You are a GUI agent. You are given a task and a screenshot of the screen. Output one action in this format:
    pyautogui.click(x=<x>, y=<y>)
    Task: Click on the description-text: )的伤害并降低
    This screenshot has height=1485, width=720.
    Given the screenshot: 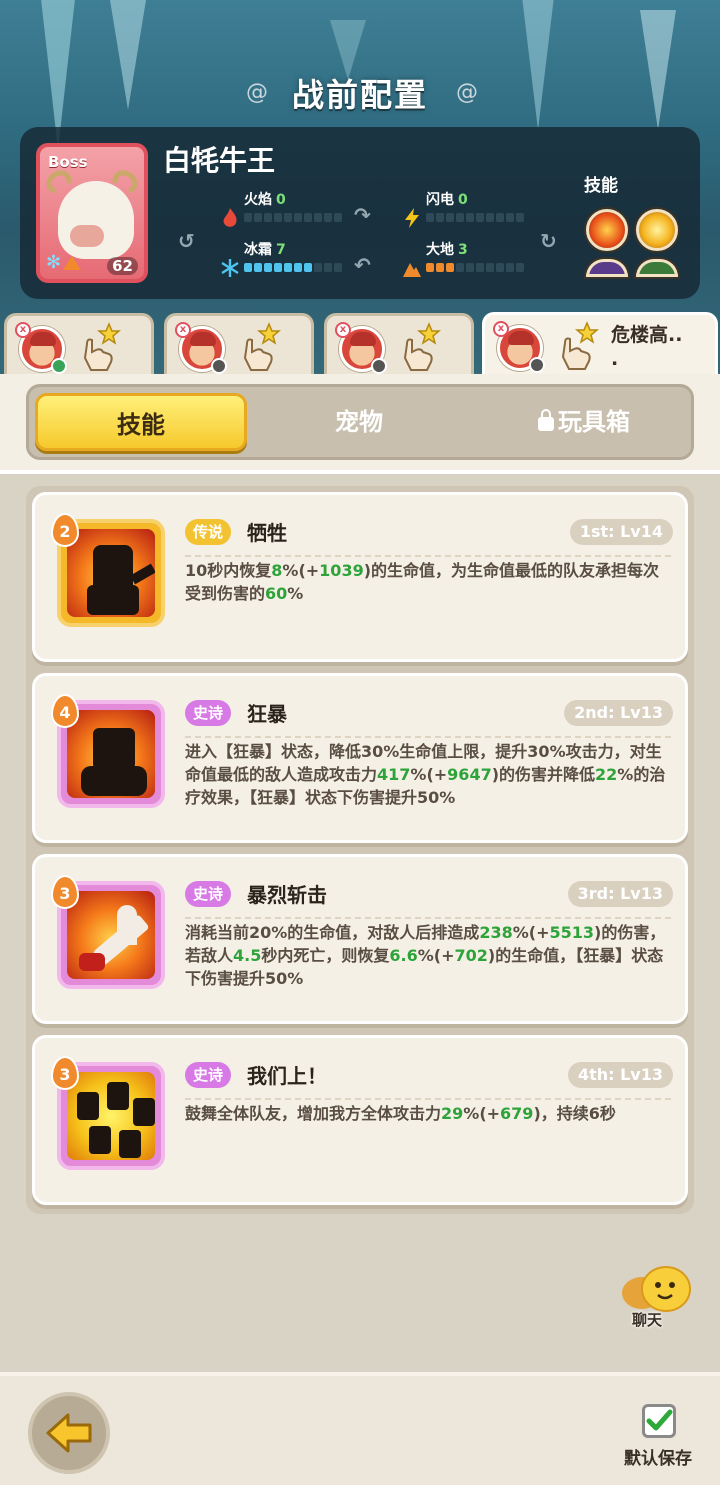 What is the action you would take?
    pyautogui.click(x=543, y=774)
    